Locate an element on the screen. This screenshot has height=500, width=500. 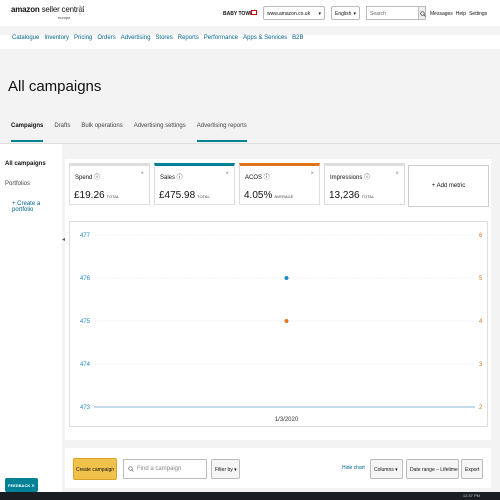
sidebar-item-all-campaigns: All campaigns is located at coordinates (25, 164).